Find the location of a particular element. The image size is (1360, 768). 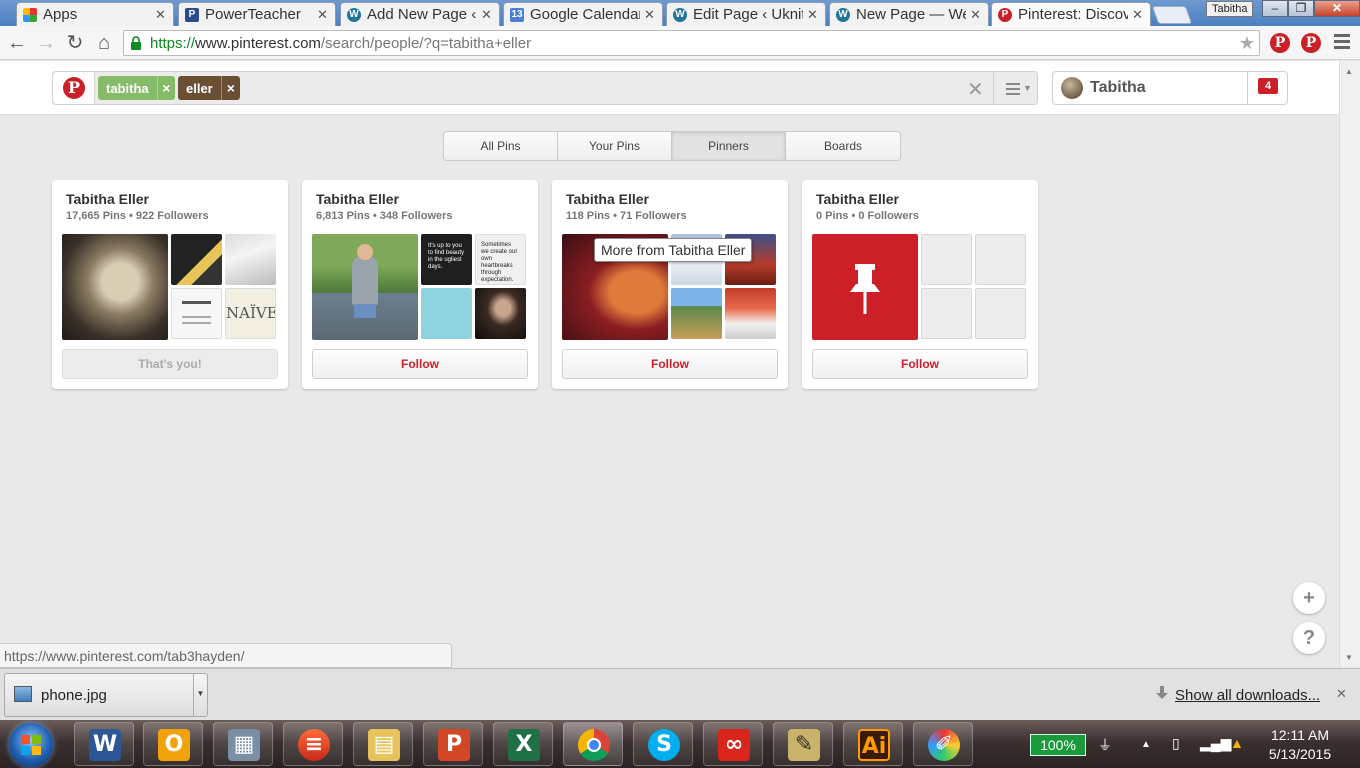

device-icon: ▯ is located at coordinates (1176, 743).